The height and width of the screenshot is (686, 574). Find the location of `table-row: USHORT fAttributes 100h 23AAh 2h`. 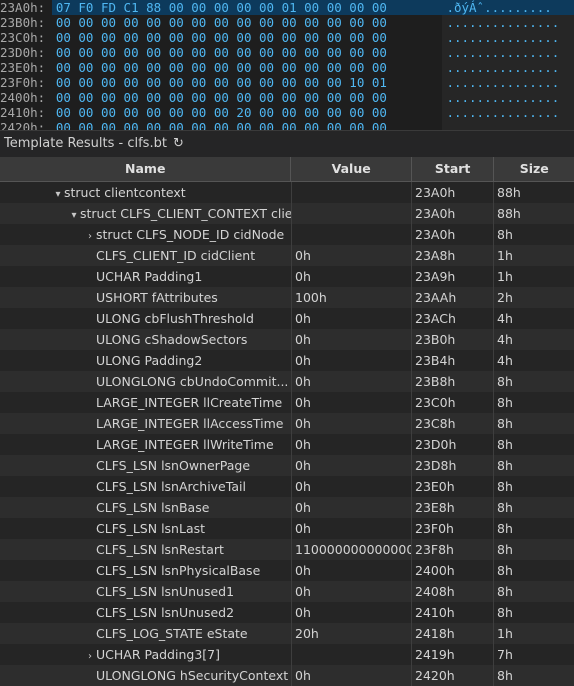

table-row: USHORT fAttributes 100h 23AAh 2h is located at coordinates (287, 297).